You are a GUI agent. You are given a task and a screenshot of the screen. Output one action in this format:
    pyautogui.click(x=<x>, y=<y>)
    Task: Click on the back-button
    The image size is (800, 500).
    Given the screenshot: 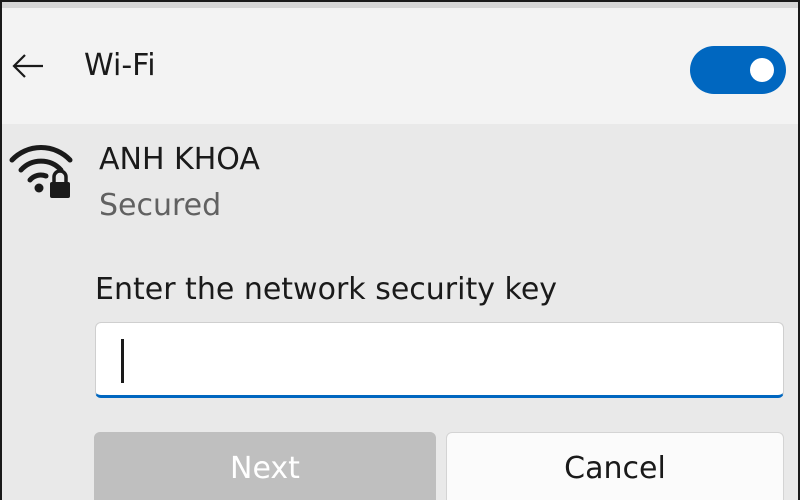 What is the action you would take?
    pyautogui.click(x=28, y=66)
    